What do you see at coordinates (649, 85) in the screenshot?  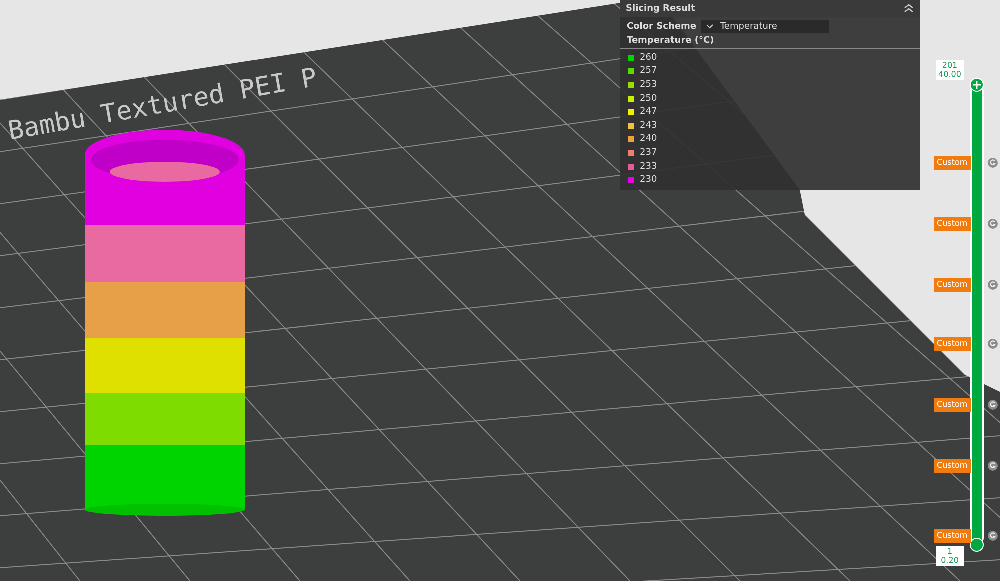 I see `legend-value: 253` at bounding box center [649, 85].